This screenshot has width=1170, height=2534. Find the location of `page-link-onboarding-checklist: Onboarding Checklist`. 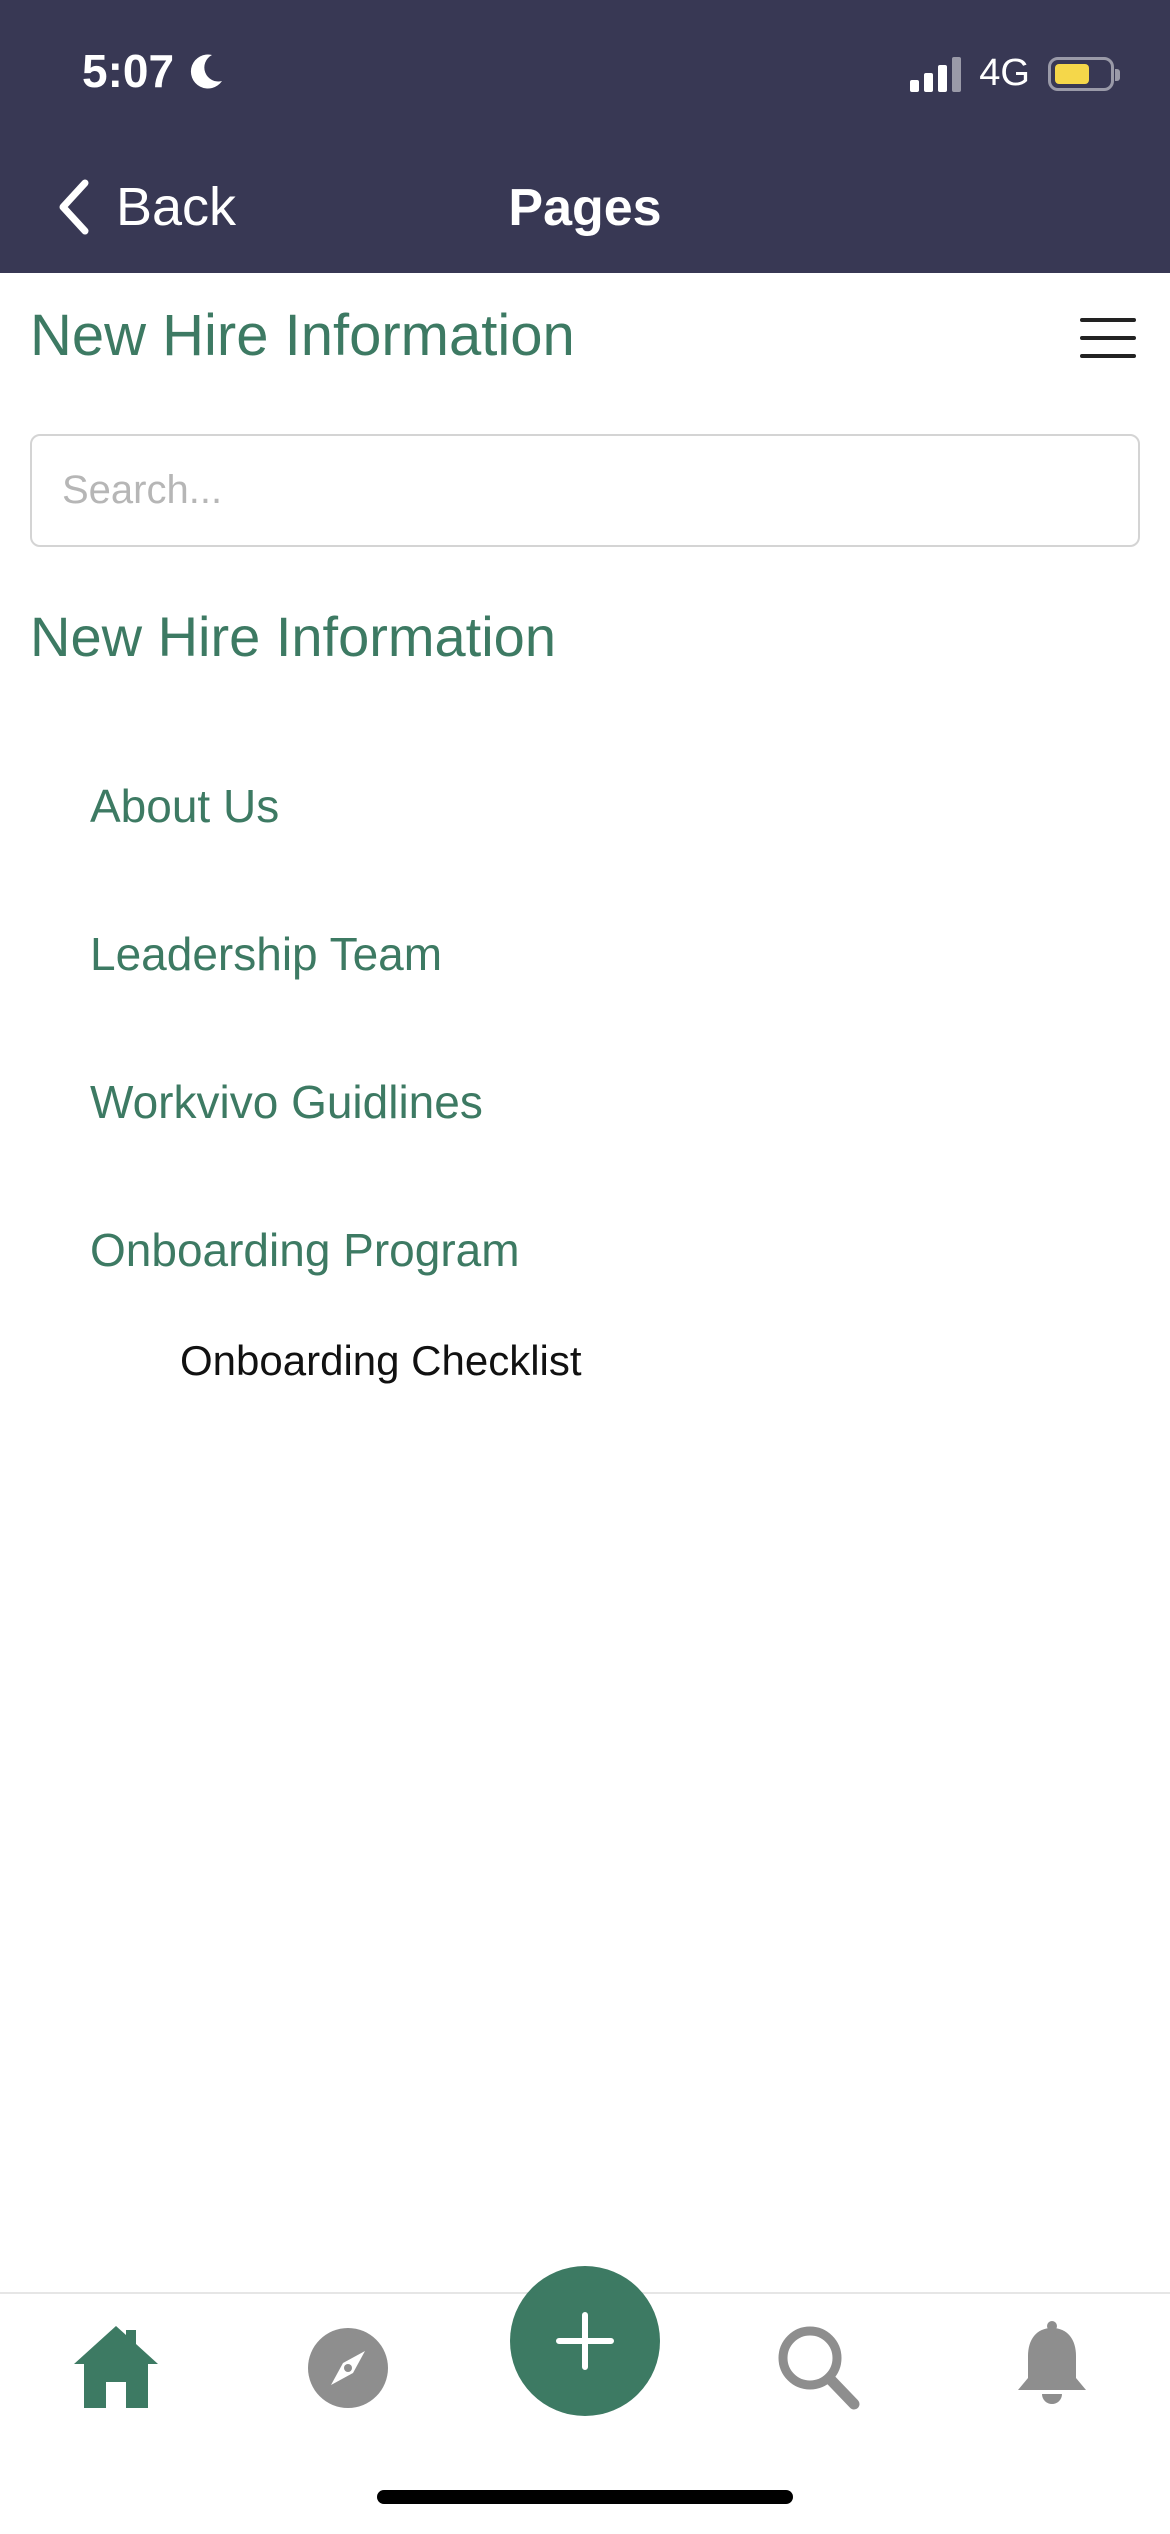

page-link-onboarding-checklist: Onboarding Checklist is located at coordinates (381, 1361).